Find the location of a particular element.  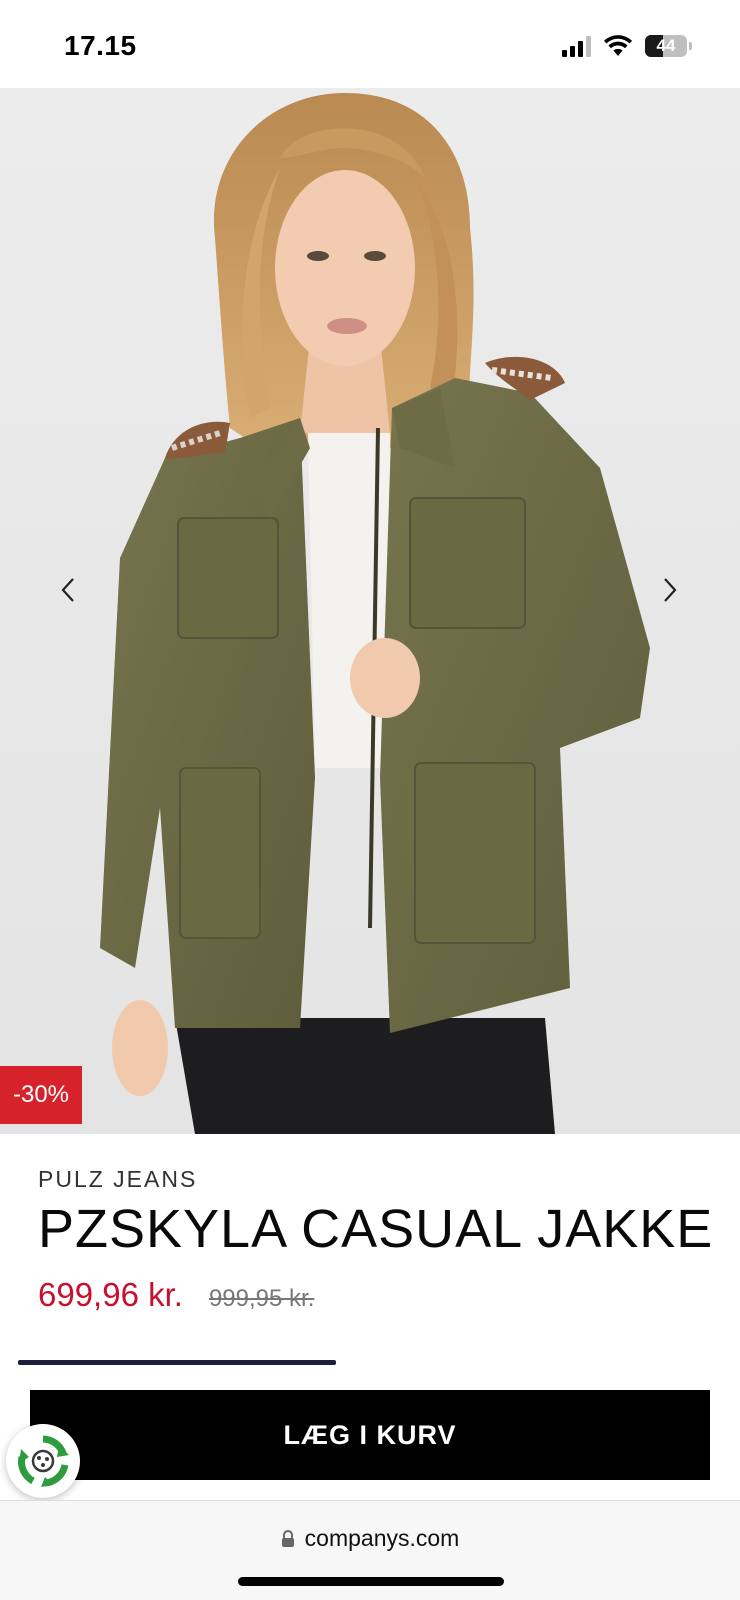

product-title: PZSKYLA CASUAL JAKKE is located at coordinates (376, 1229).